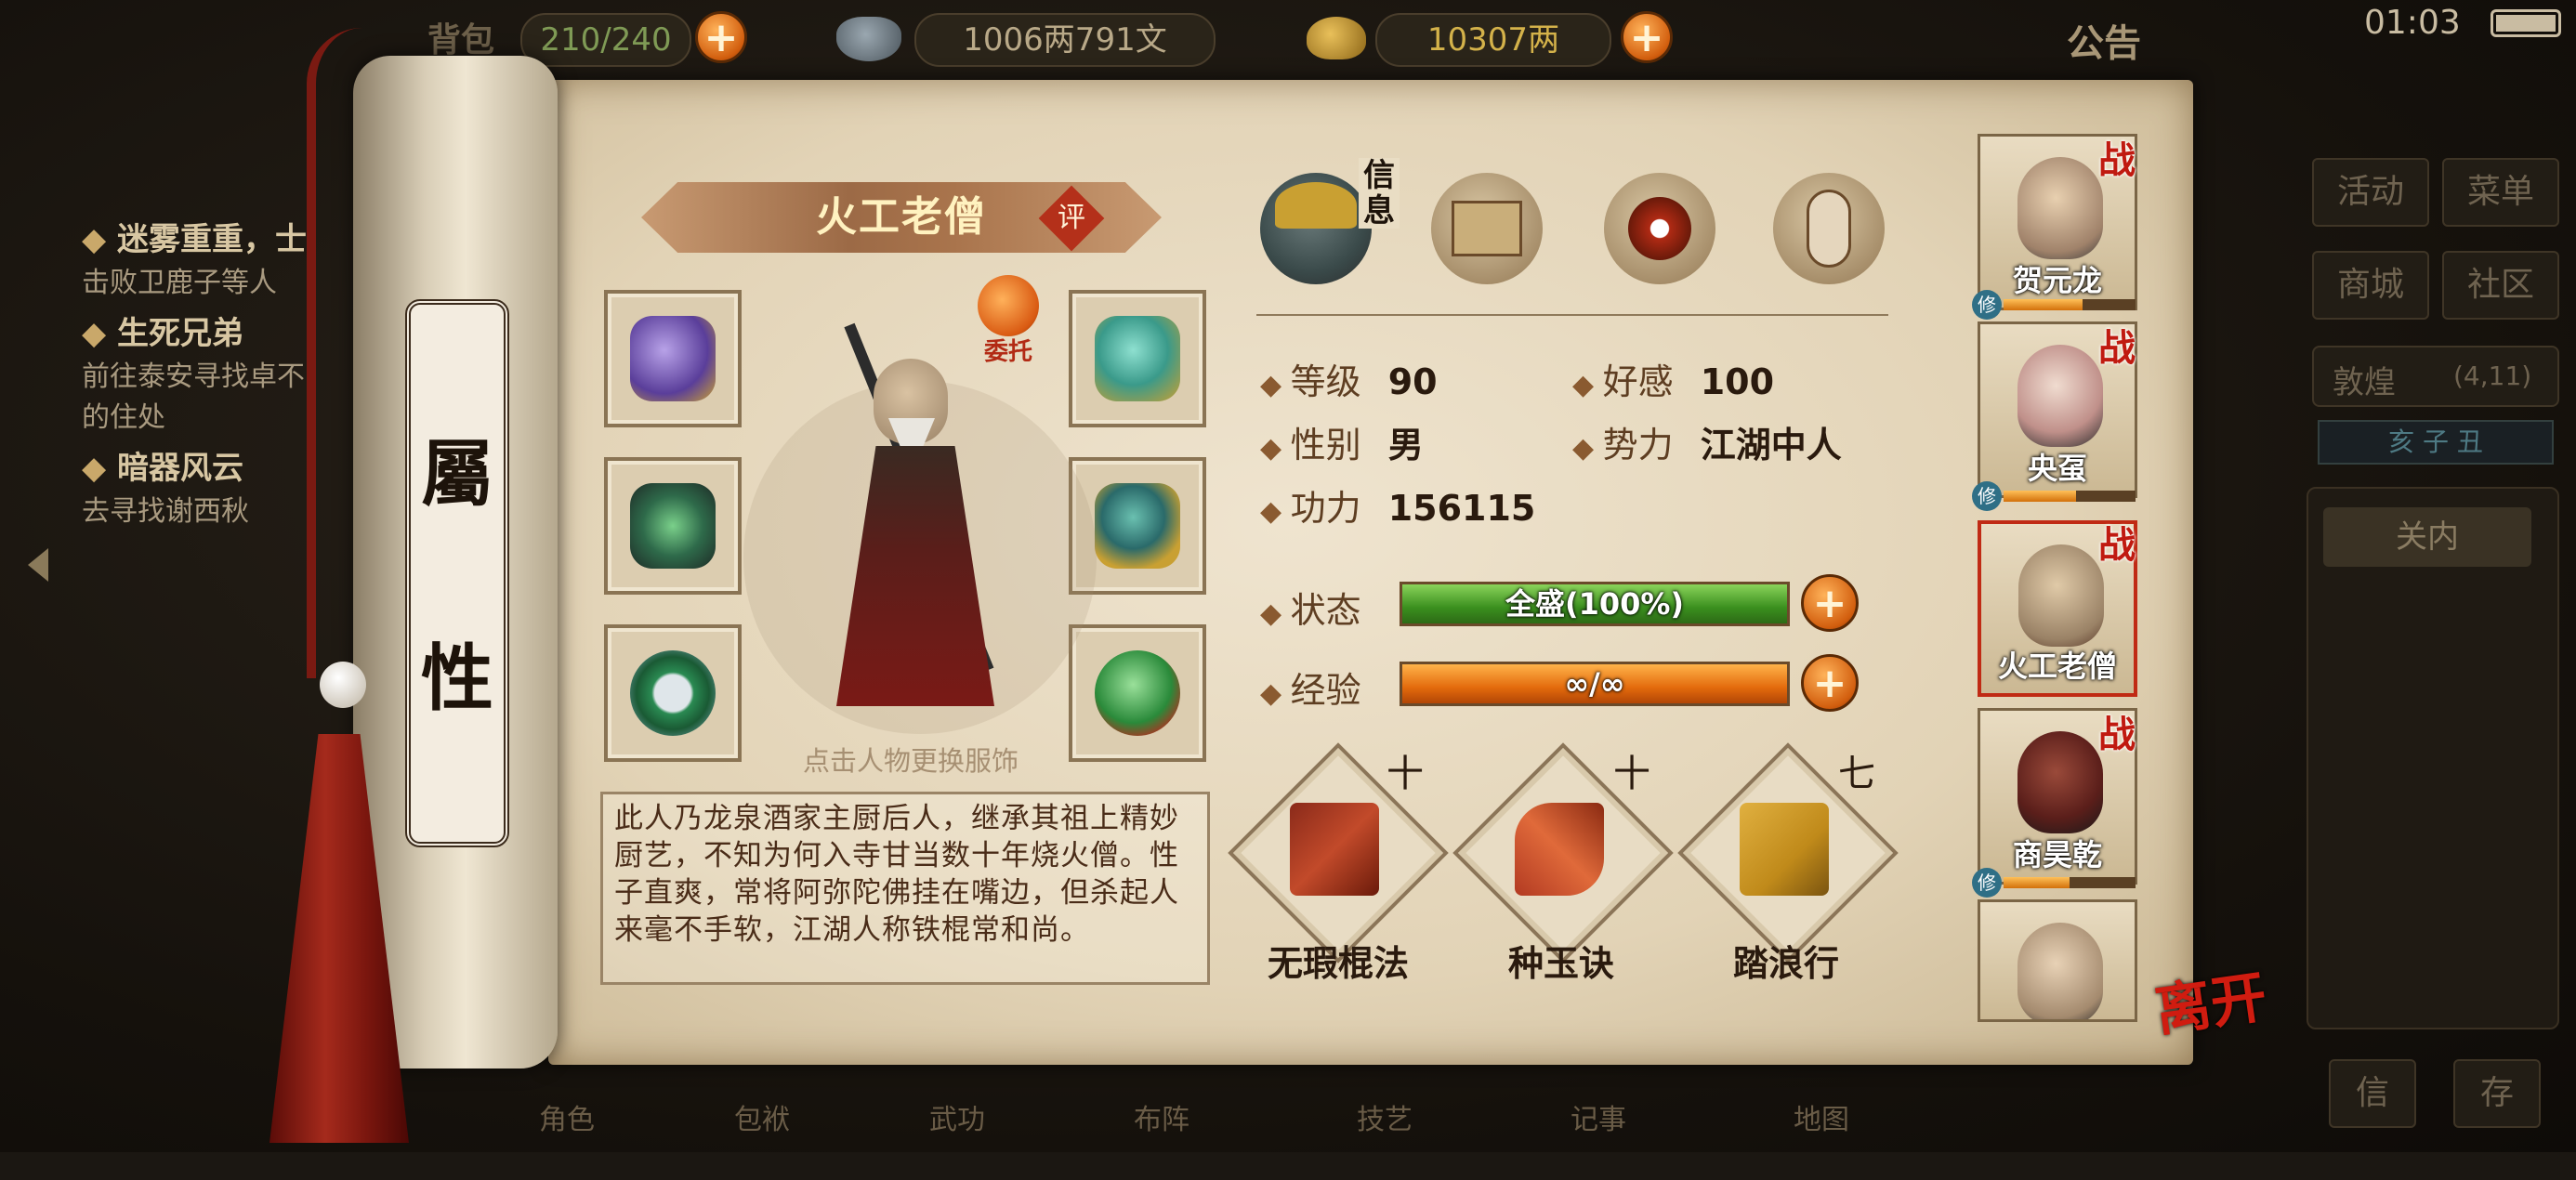  What do you see at coordinates (1559, 849) in the screenshot?
I see `scroll-manual-icon` at bounding box center [1559, 849].